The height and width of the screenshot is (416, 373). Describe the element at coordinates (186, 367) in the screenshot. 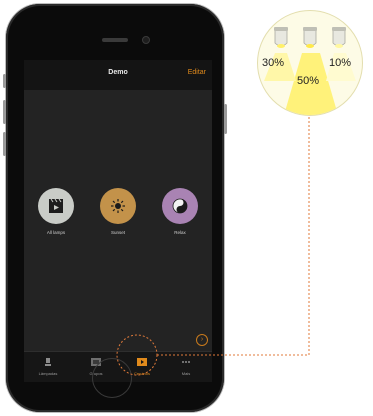

I see `tab-more: Mais` at that location.